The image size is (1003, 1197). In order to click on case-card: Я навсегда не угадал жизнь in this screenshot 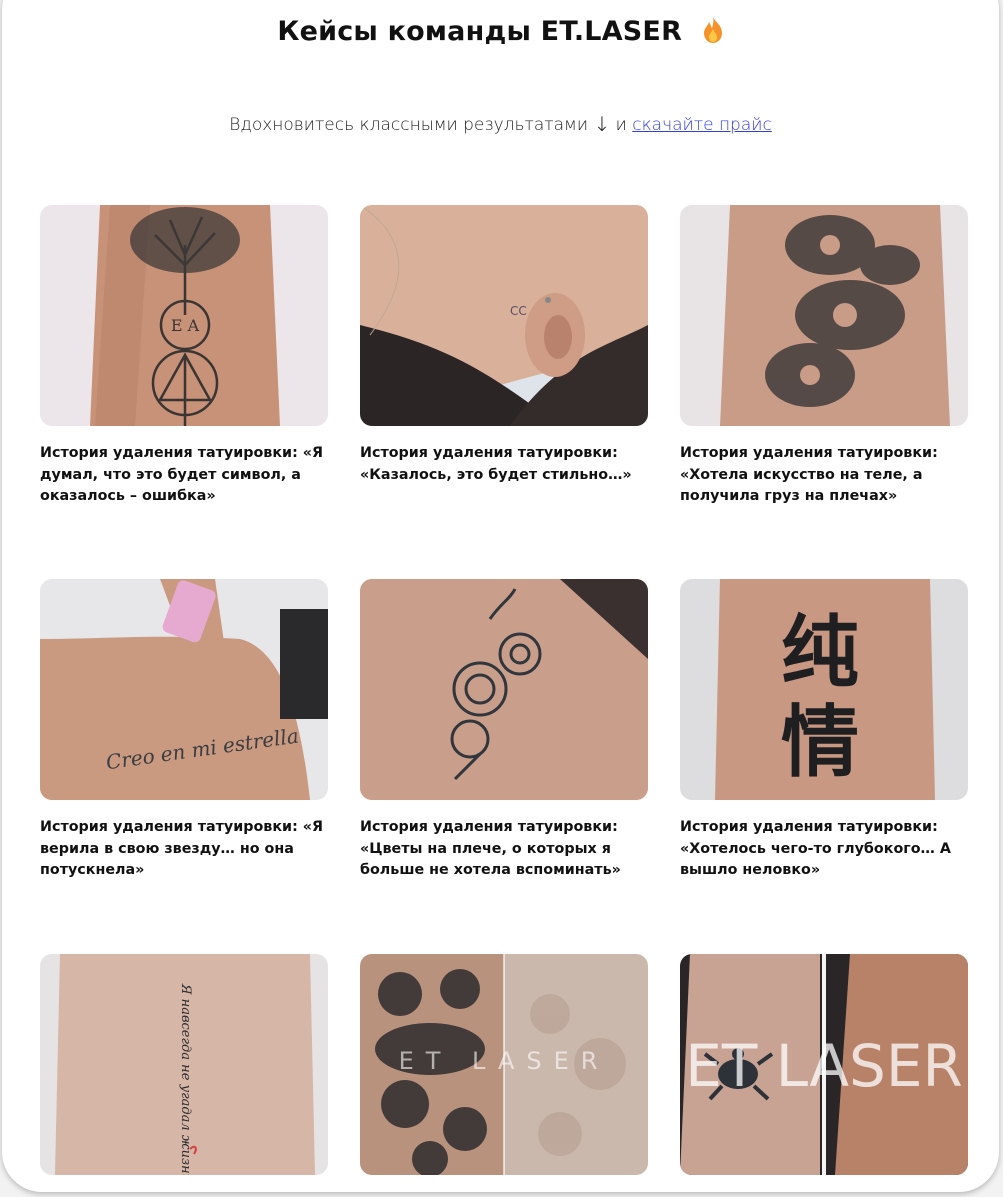, I will do `click(184, 1073)`.